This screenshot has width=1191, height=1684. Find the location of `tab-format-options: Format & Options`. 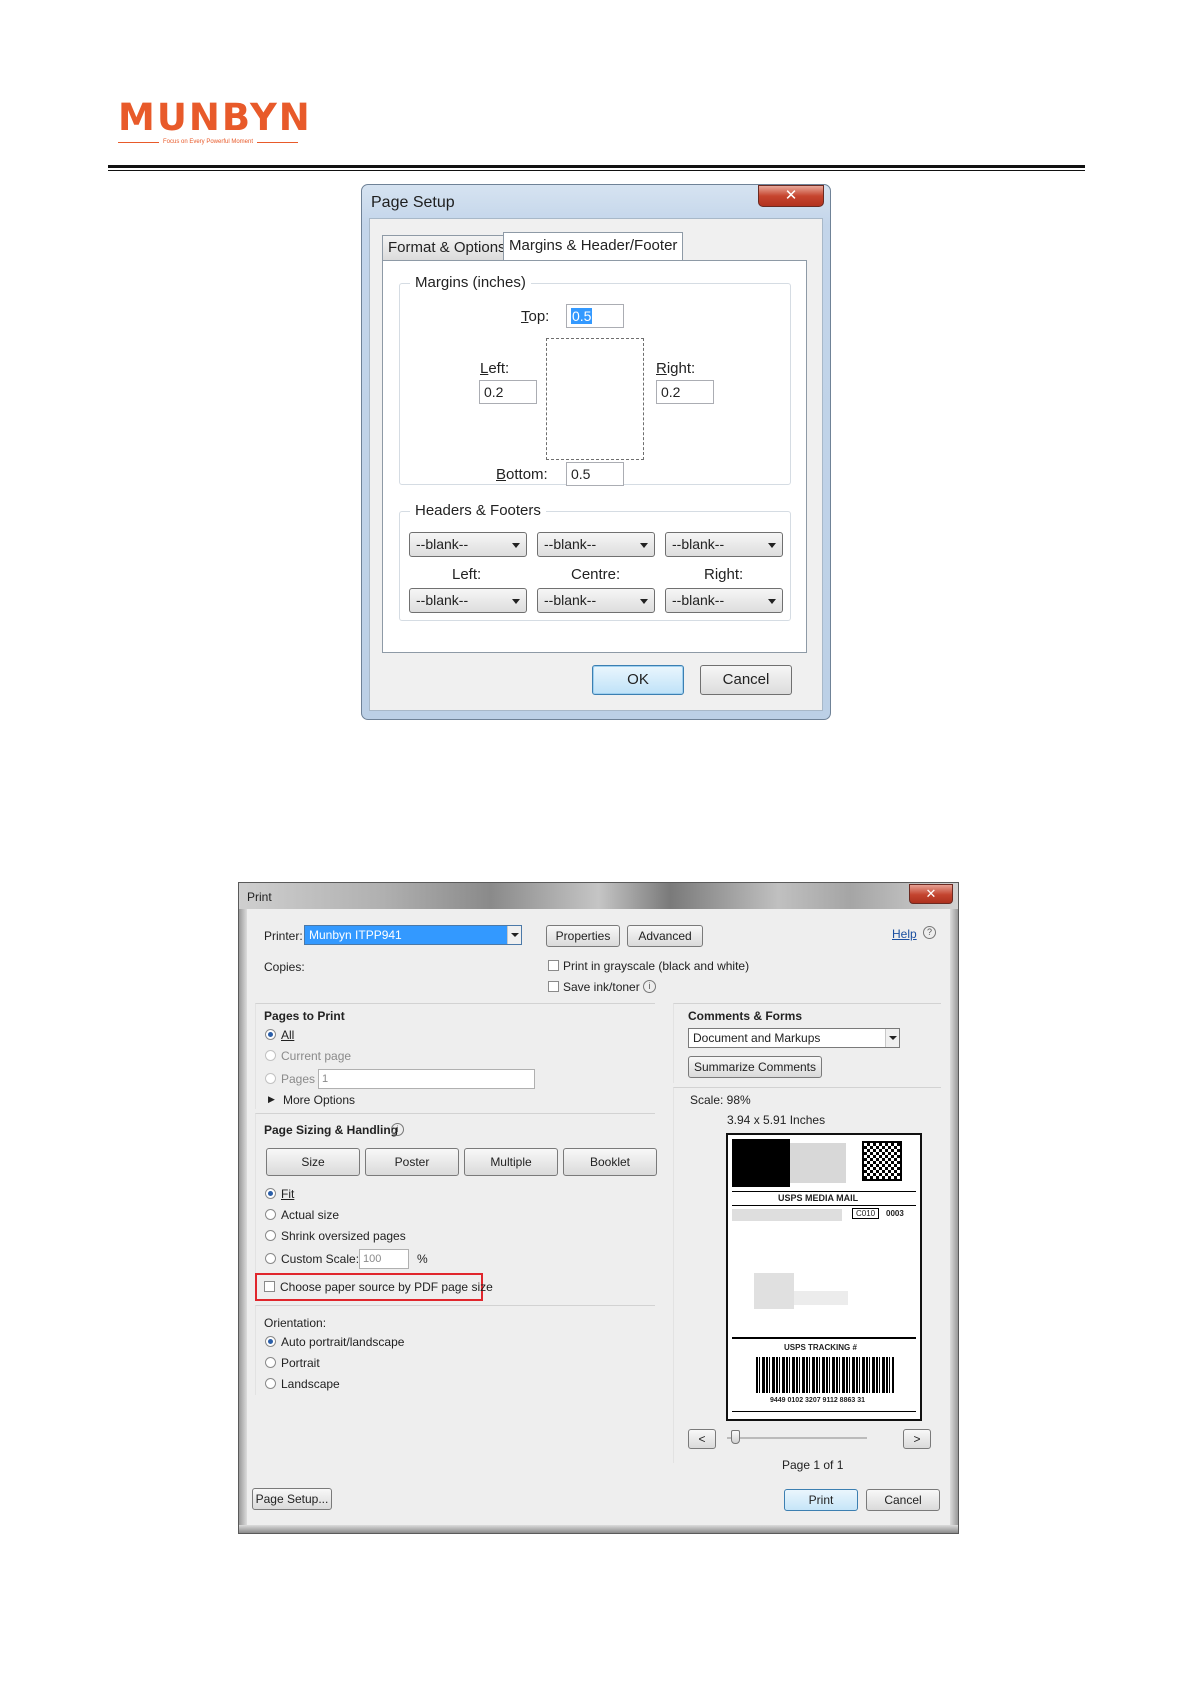

tab-format-options: Format & Options is located at coordinates (447, 248).